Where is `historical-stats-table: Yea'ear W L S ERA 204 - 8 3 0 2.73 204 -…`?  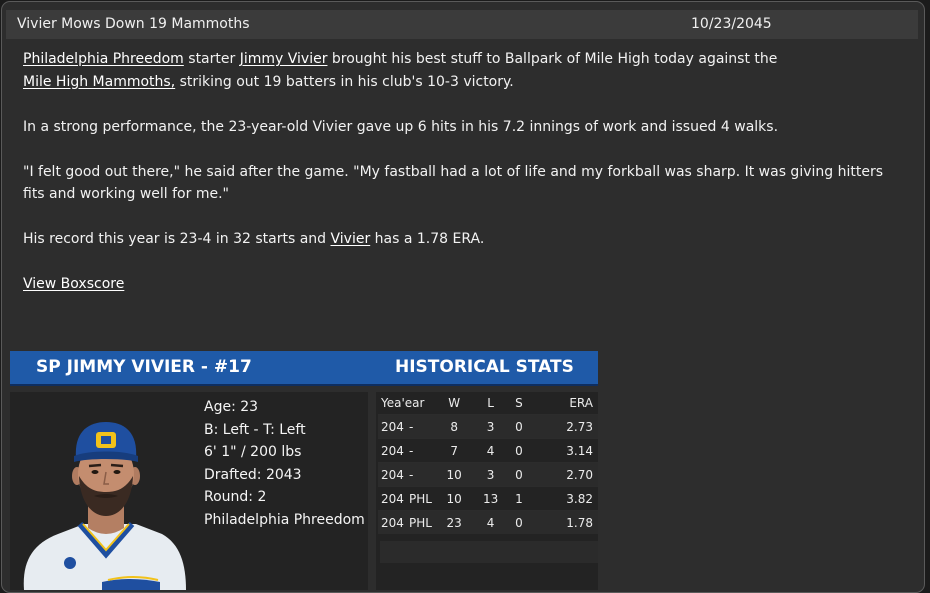
historical-stats-table: Yea'ear W L S ERA 204 - 8 3 0 2.73 204 -… is located at coordinates (487, 491).